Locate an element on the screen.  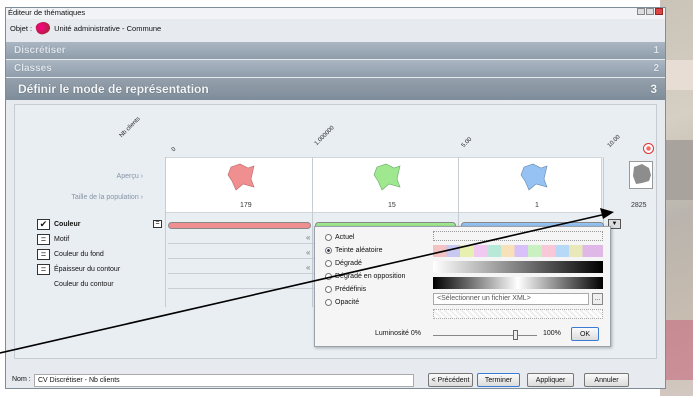
outline-color-input is located at coordinates (242, 283).